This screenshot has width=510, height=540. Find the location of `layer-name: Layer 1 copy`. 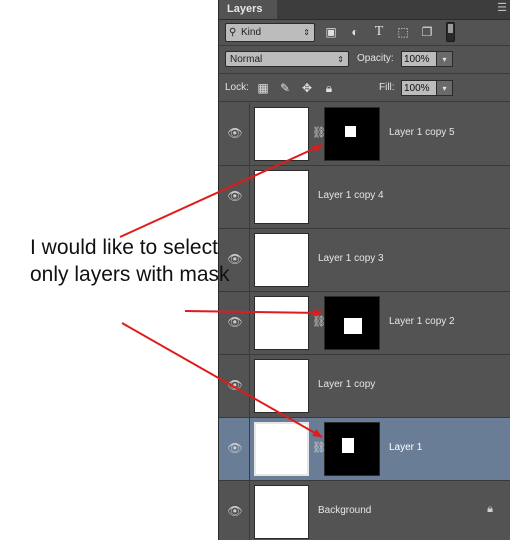

layer-name: Layer 1 copy is located at coordinates (346, 385).